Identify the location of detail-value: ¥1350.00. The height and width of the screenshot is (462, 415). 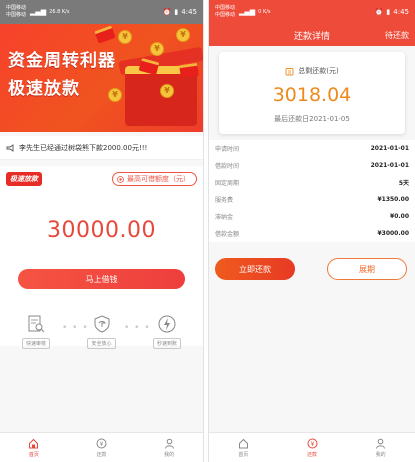
(393, 199).